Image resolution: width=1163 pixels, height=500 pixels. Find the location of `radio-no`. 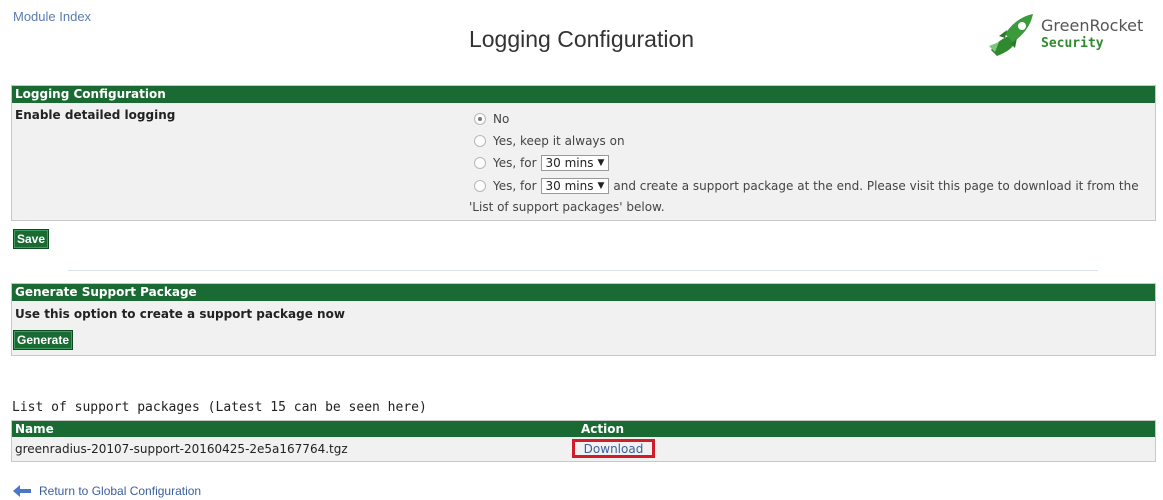

radio-no is located at coordinates (480, 119).